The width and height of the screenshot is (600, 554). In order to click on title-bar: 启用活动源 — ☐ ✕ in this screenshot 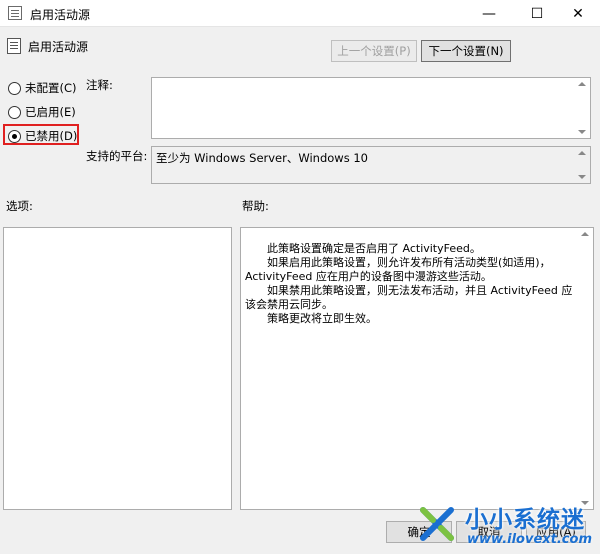, I will do `click(300, 13)`.